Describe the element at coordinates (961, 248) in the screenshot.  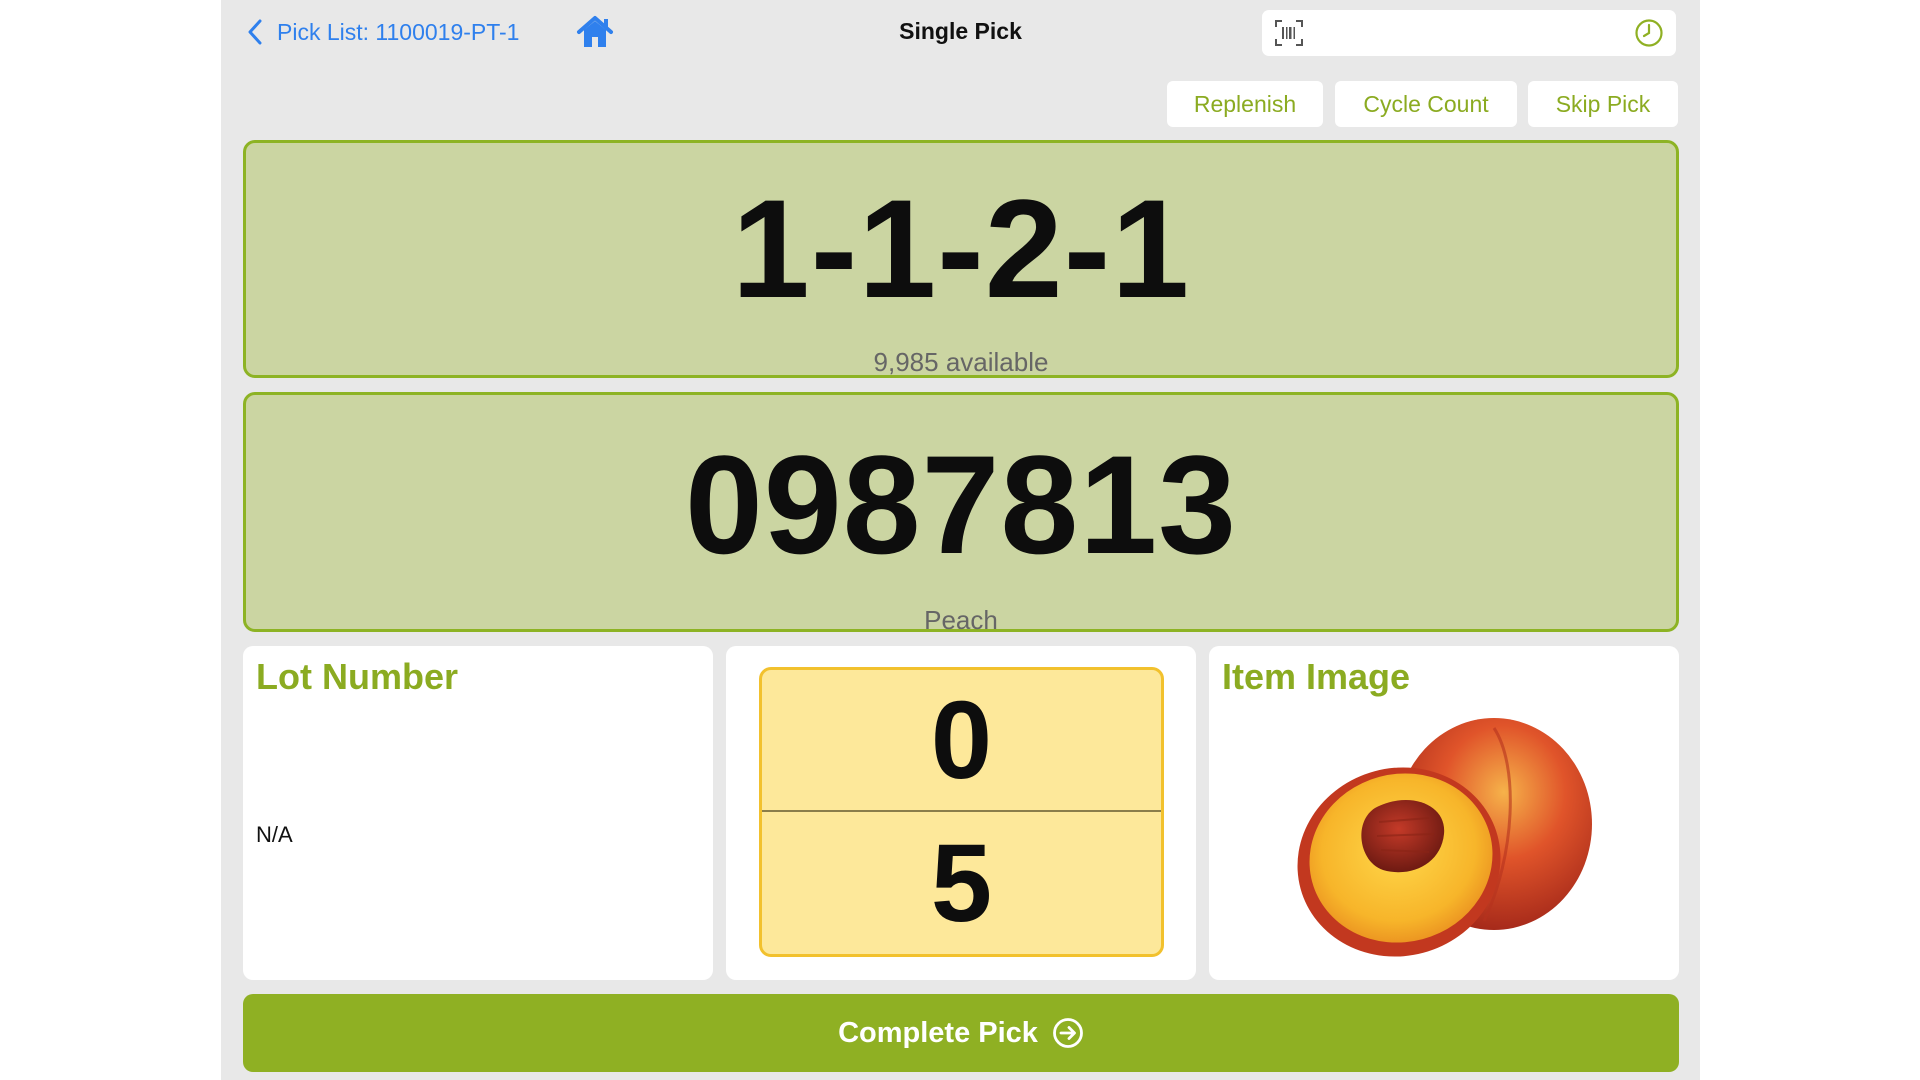
I see `location-code: 1-1-2-1` at that location.